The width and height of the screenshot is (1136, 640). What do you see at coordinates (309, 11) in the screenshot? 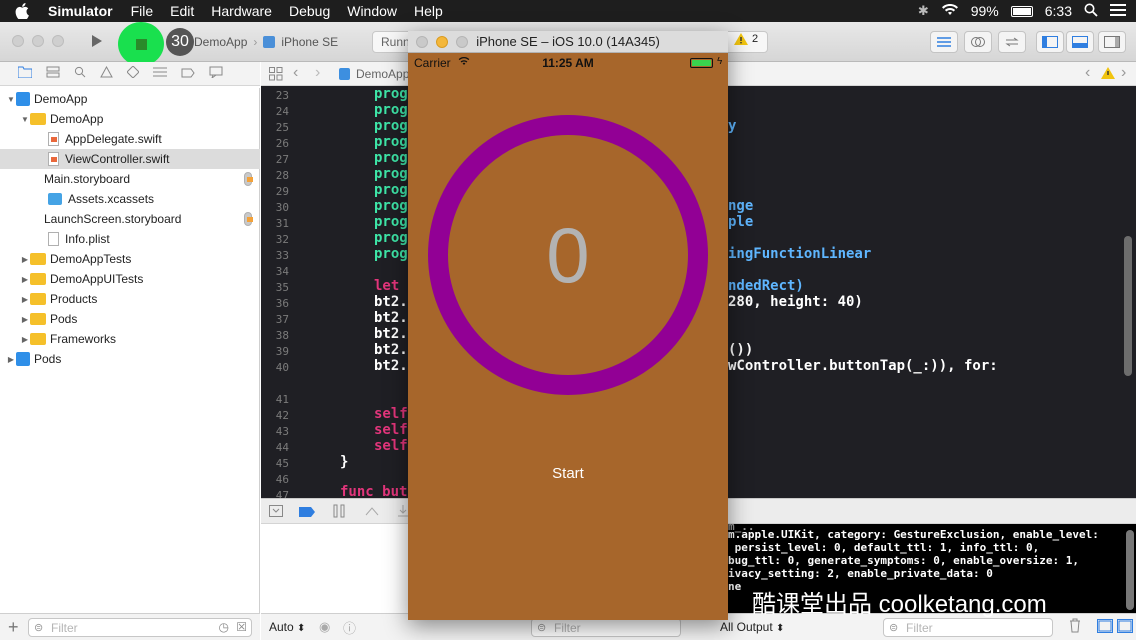
I see `menu-debug: Debug` at bounding box center [309, 11].